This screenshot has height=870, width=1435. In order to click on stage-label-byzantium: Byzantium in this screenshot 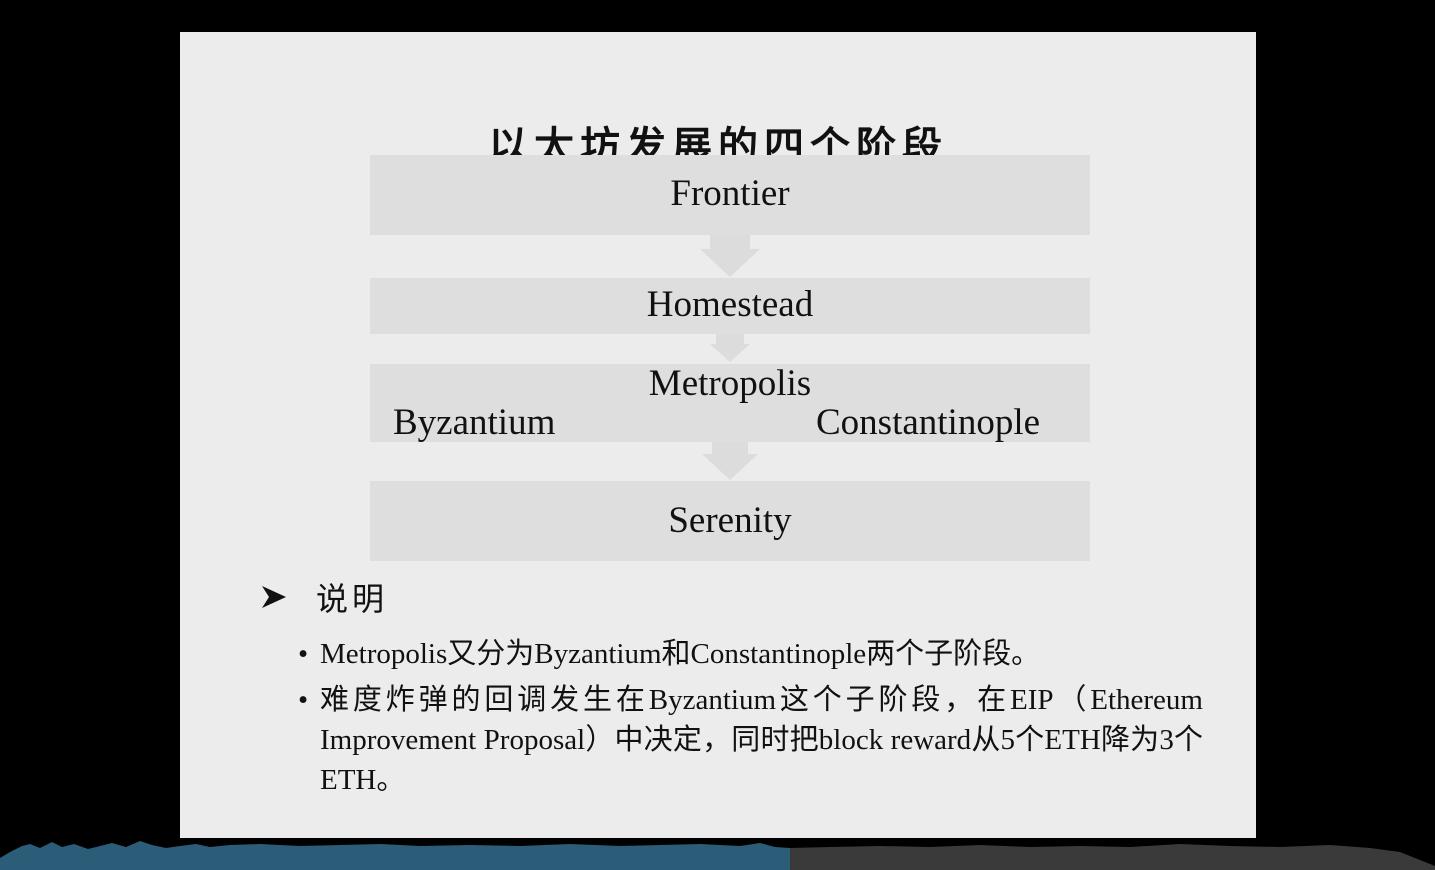, I will do `click(474, 422)`.